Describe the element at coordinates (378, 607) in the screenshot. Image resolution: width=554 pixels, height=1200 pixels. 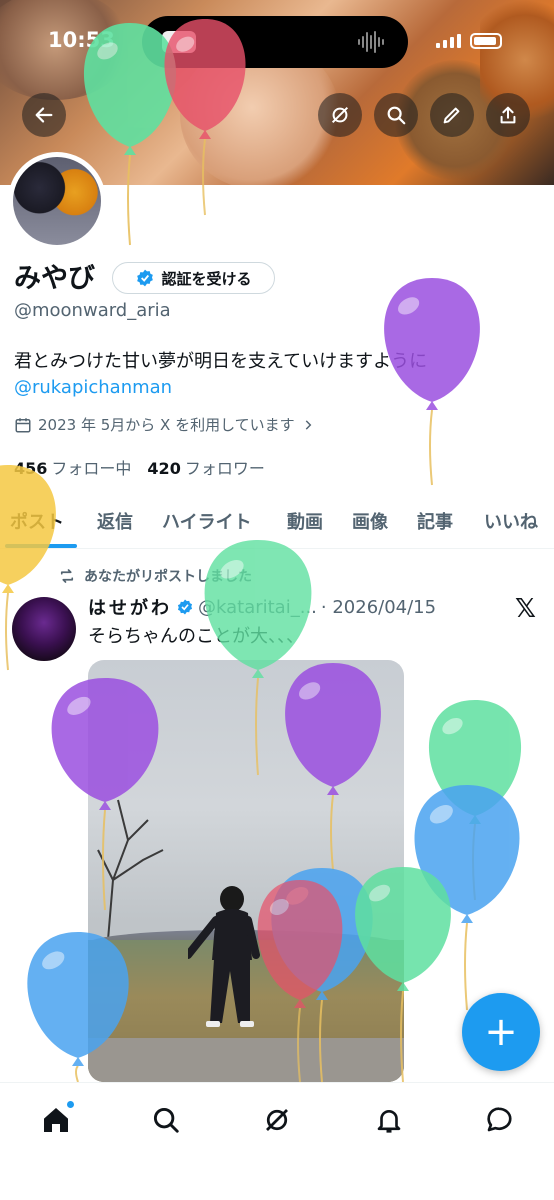
I see `post-date: · 2026/04/15` at that location.